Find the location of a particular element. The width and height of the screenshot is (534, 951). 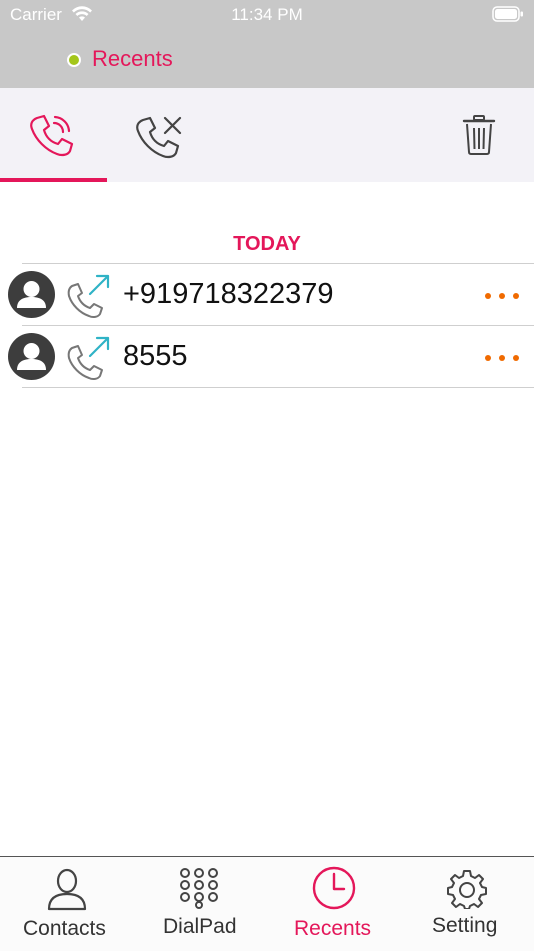

call-number: 8555 is located at coordinates (155, 356).